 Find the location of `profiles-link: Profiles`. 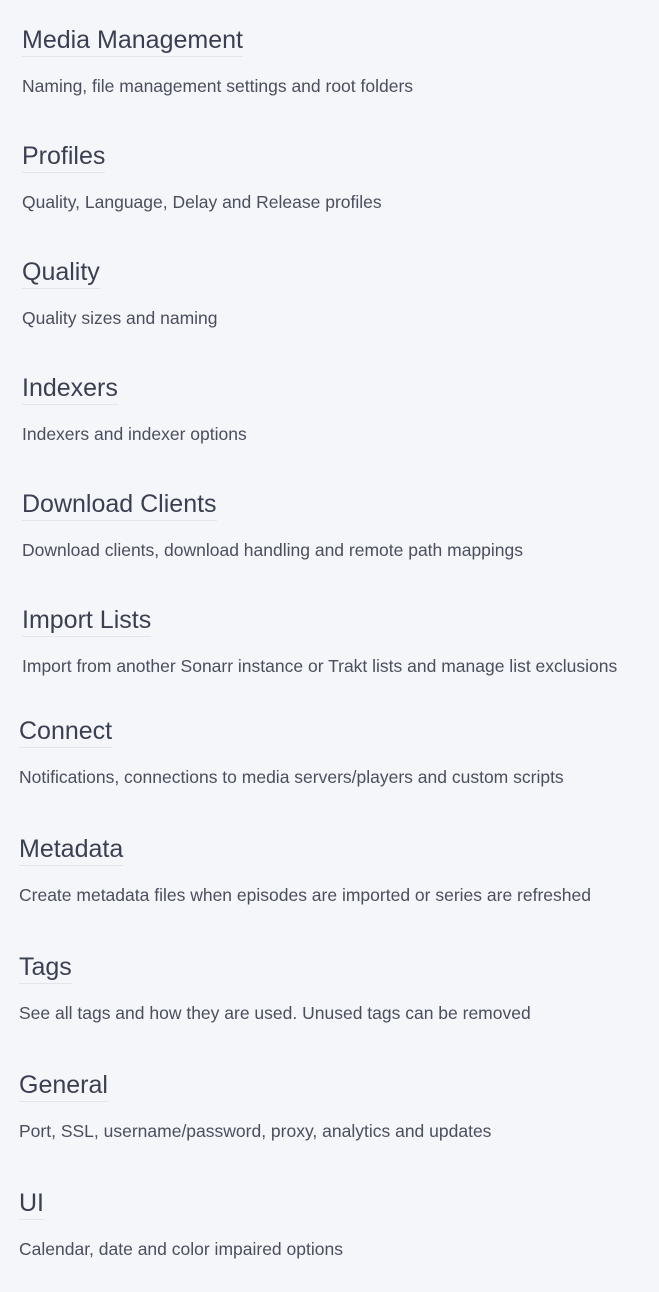

profiles-link: Profiles is located at coordinates (64, 157).